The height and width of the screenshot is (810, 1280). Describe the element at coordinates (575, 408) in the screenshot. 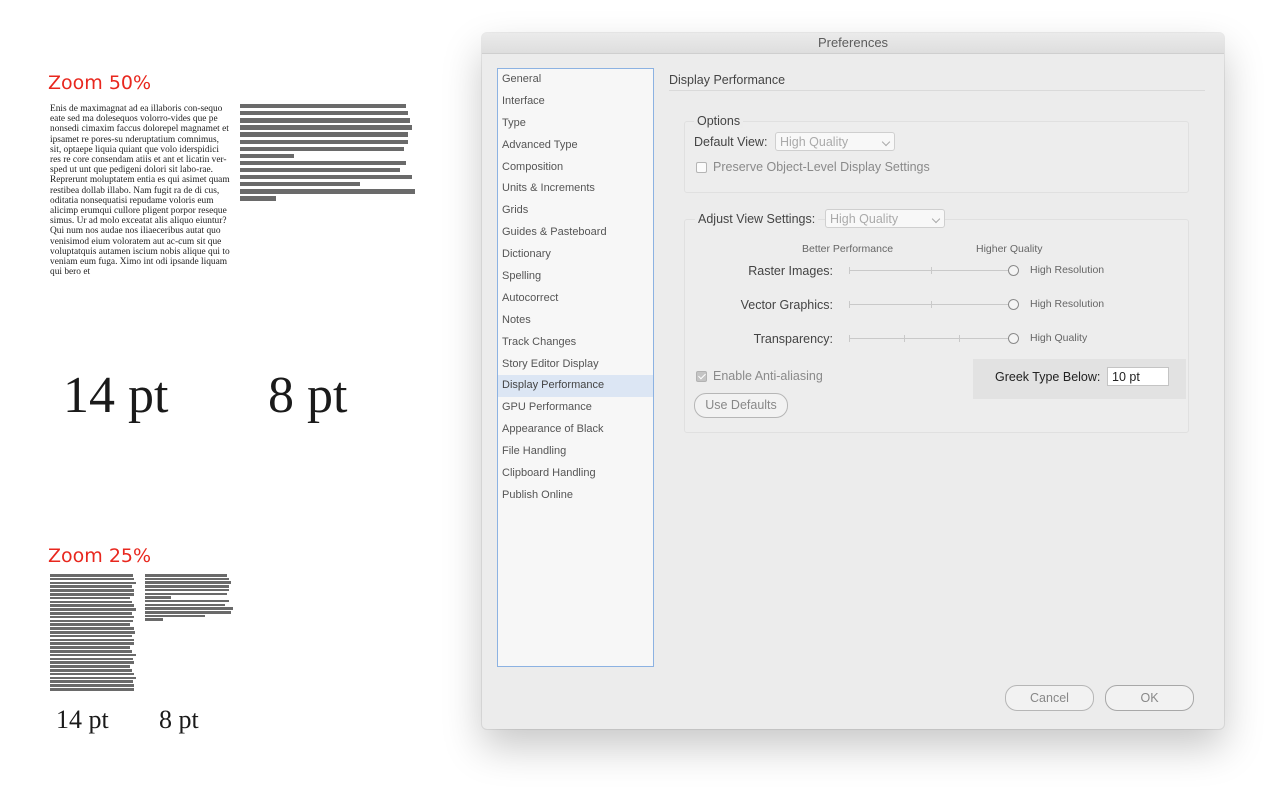

I see `sidebar-item-gpu-performance: GPU Performance` at that location.